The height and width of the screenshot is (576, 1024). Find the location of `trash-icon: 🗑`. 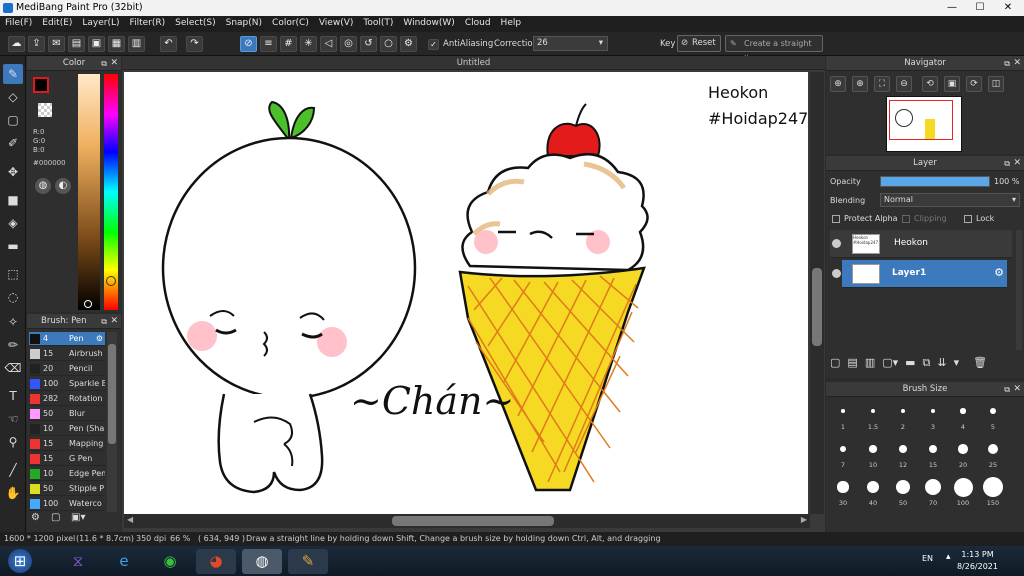

trash-icon: 🗑 is located at coordinates (980, 362).